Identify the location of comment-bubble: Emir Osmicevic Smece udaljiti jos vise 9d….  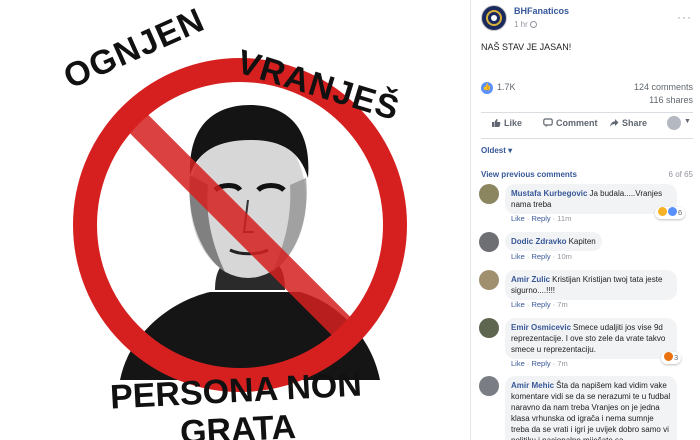
(591, 338).